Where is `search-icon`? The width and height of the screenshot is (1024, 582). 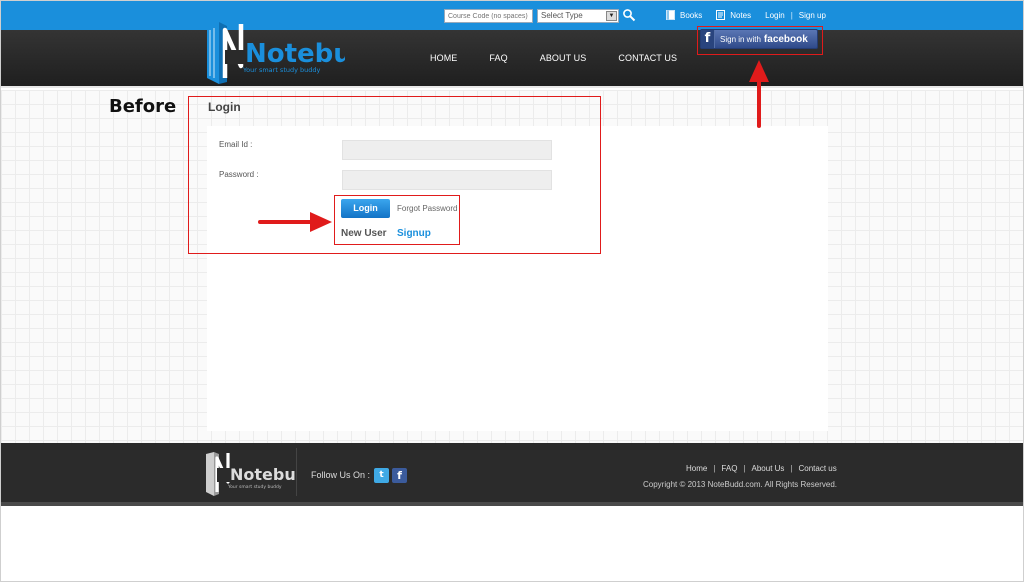
search-icon is located at coordinates (629, 15).